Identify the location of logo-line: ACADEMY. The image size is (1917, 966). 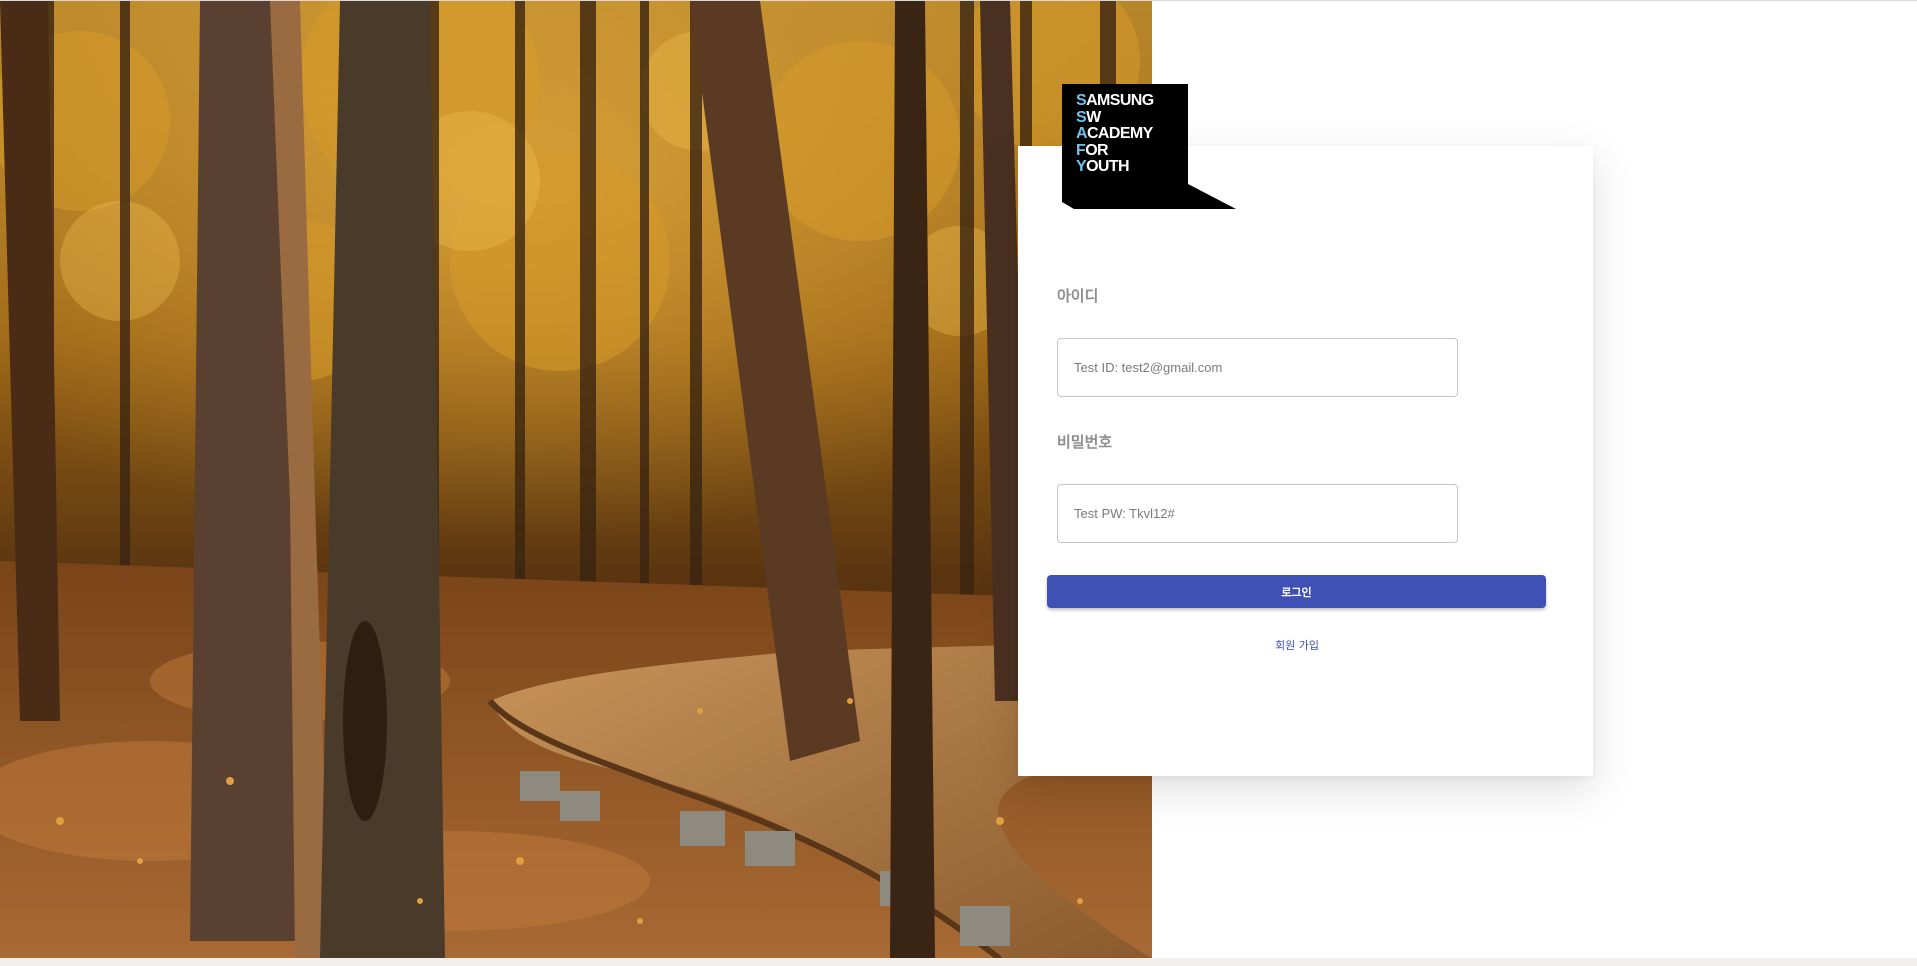
(1114, 133).